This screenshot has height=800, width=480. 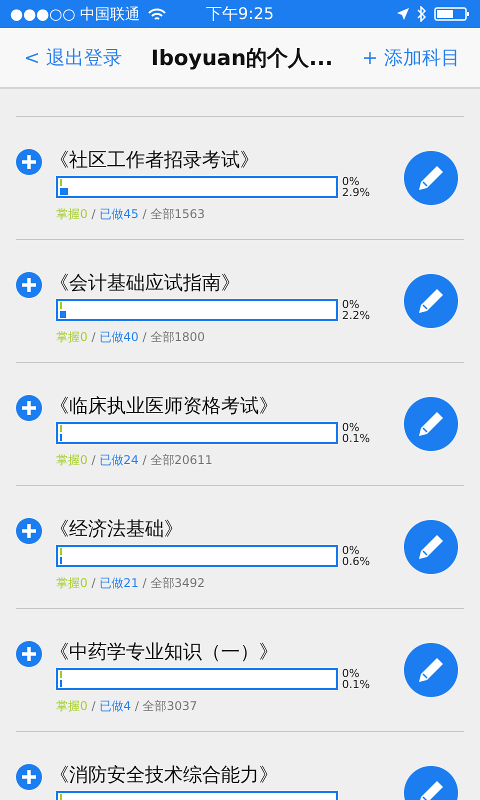 I want to click on done-percent: 2.9%, so click(x=356, y=192).